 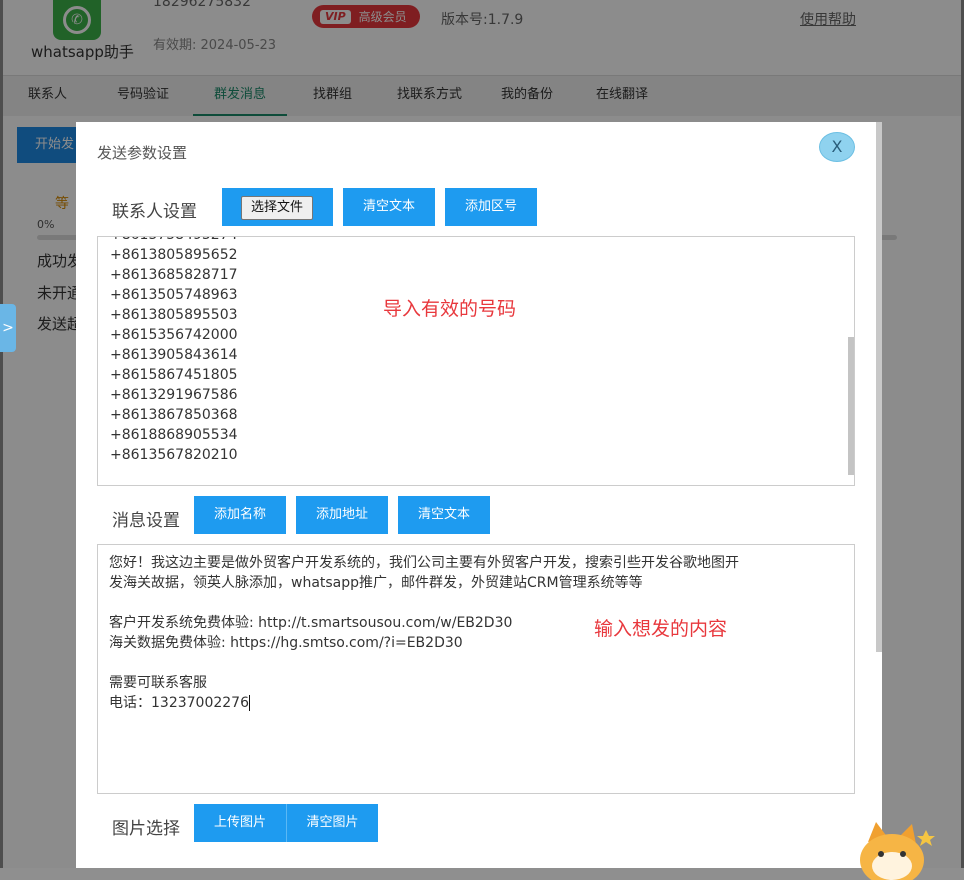 What do you see at coordinates (249, 703) in the screenshot?
I see `text-caret` at bounding box center [249, 703].